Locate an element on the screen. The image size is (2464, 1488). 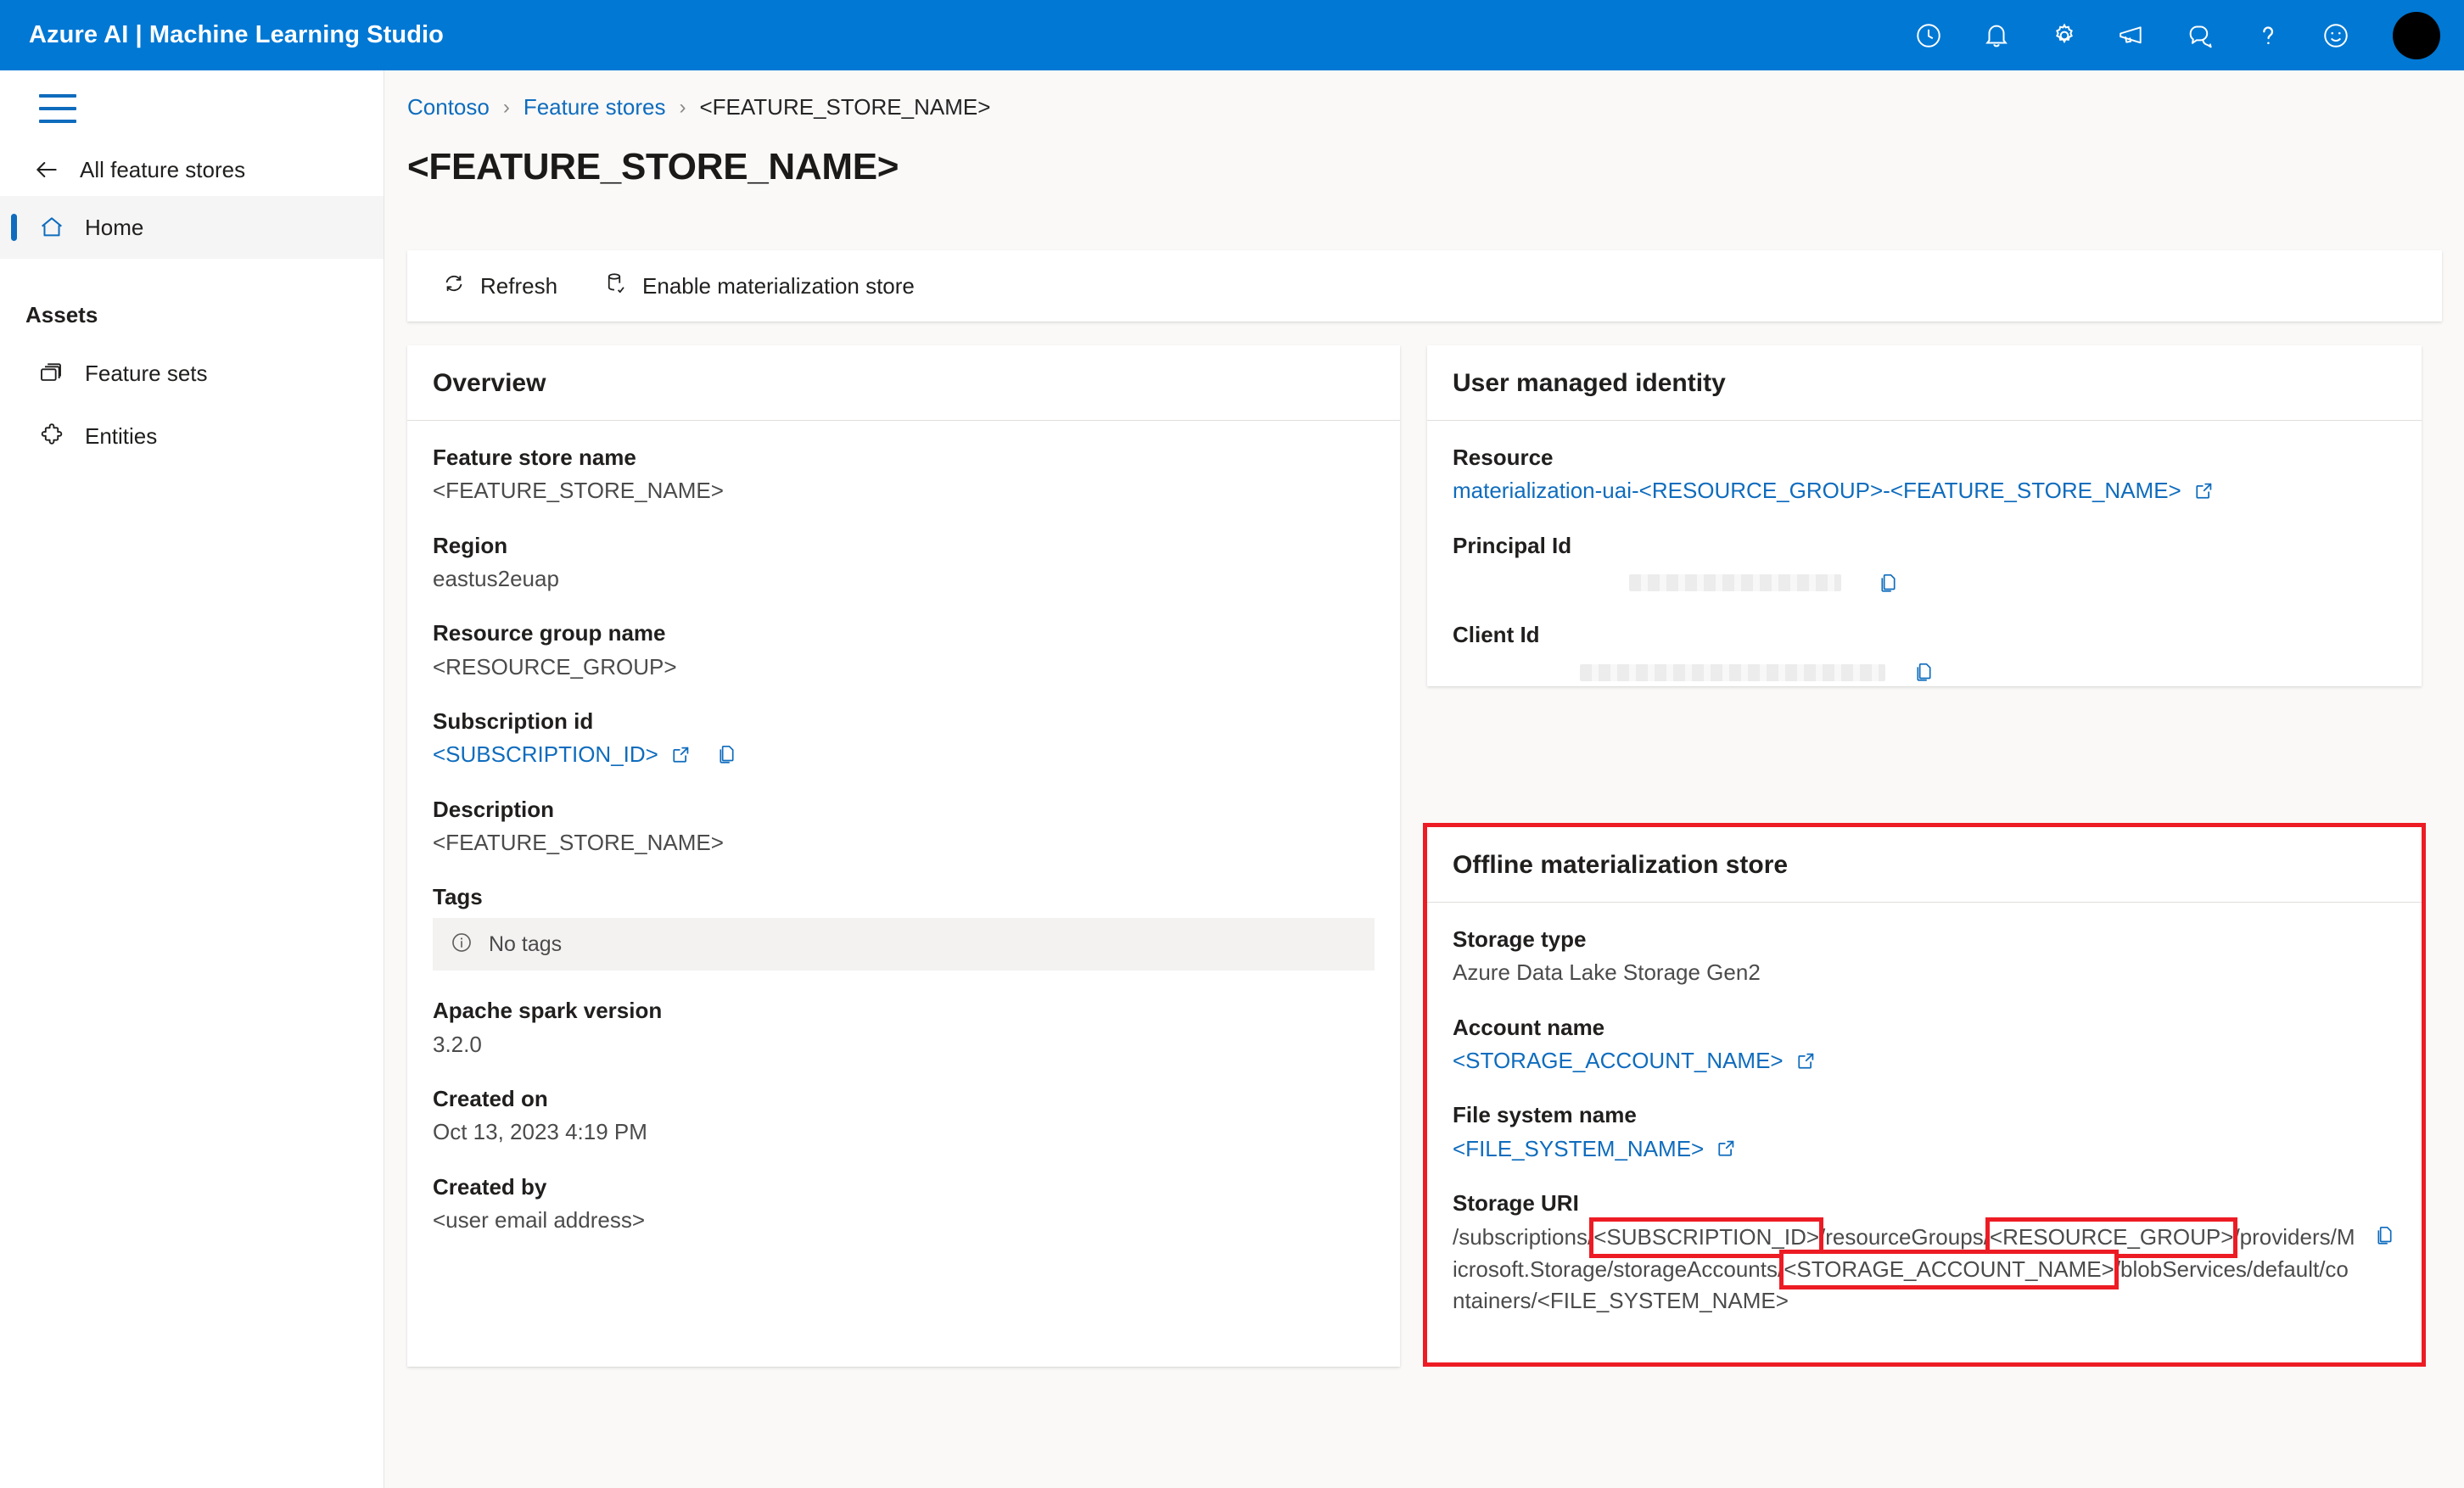
field-created-by: Created by <user email address> is located at coordinates (904, 1203).